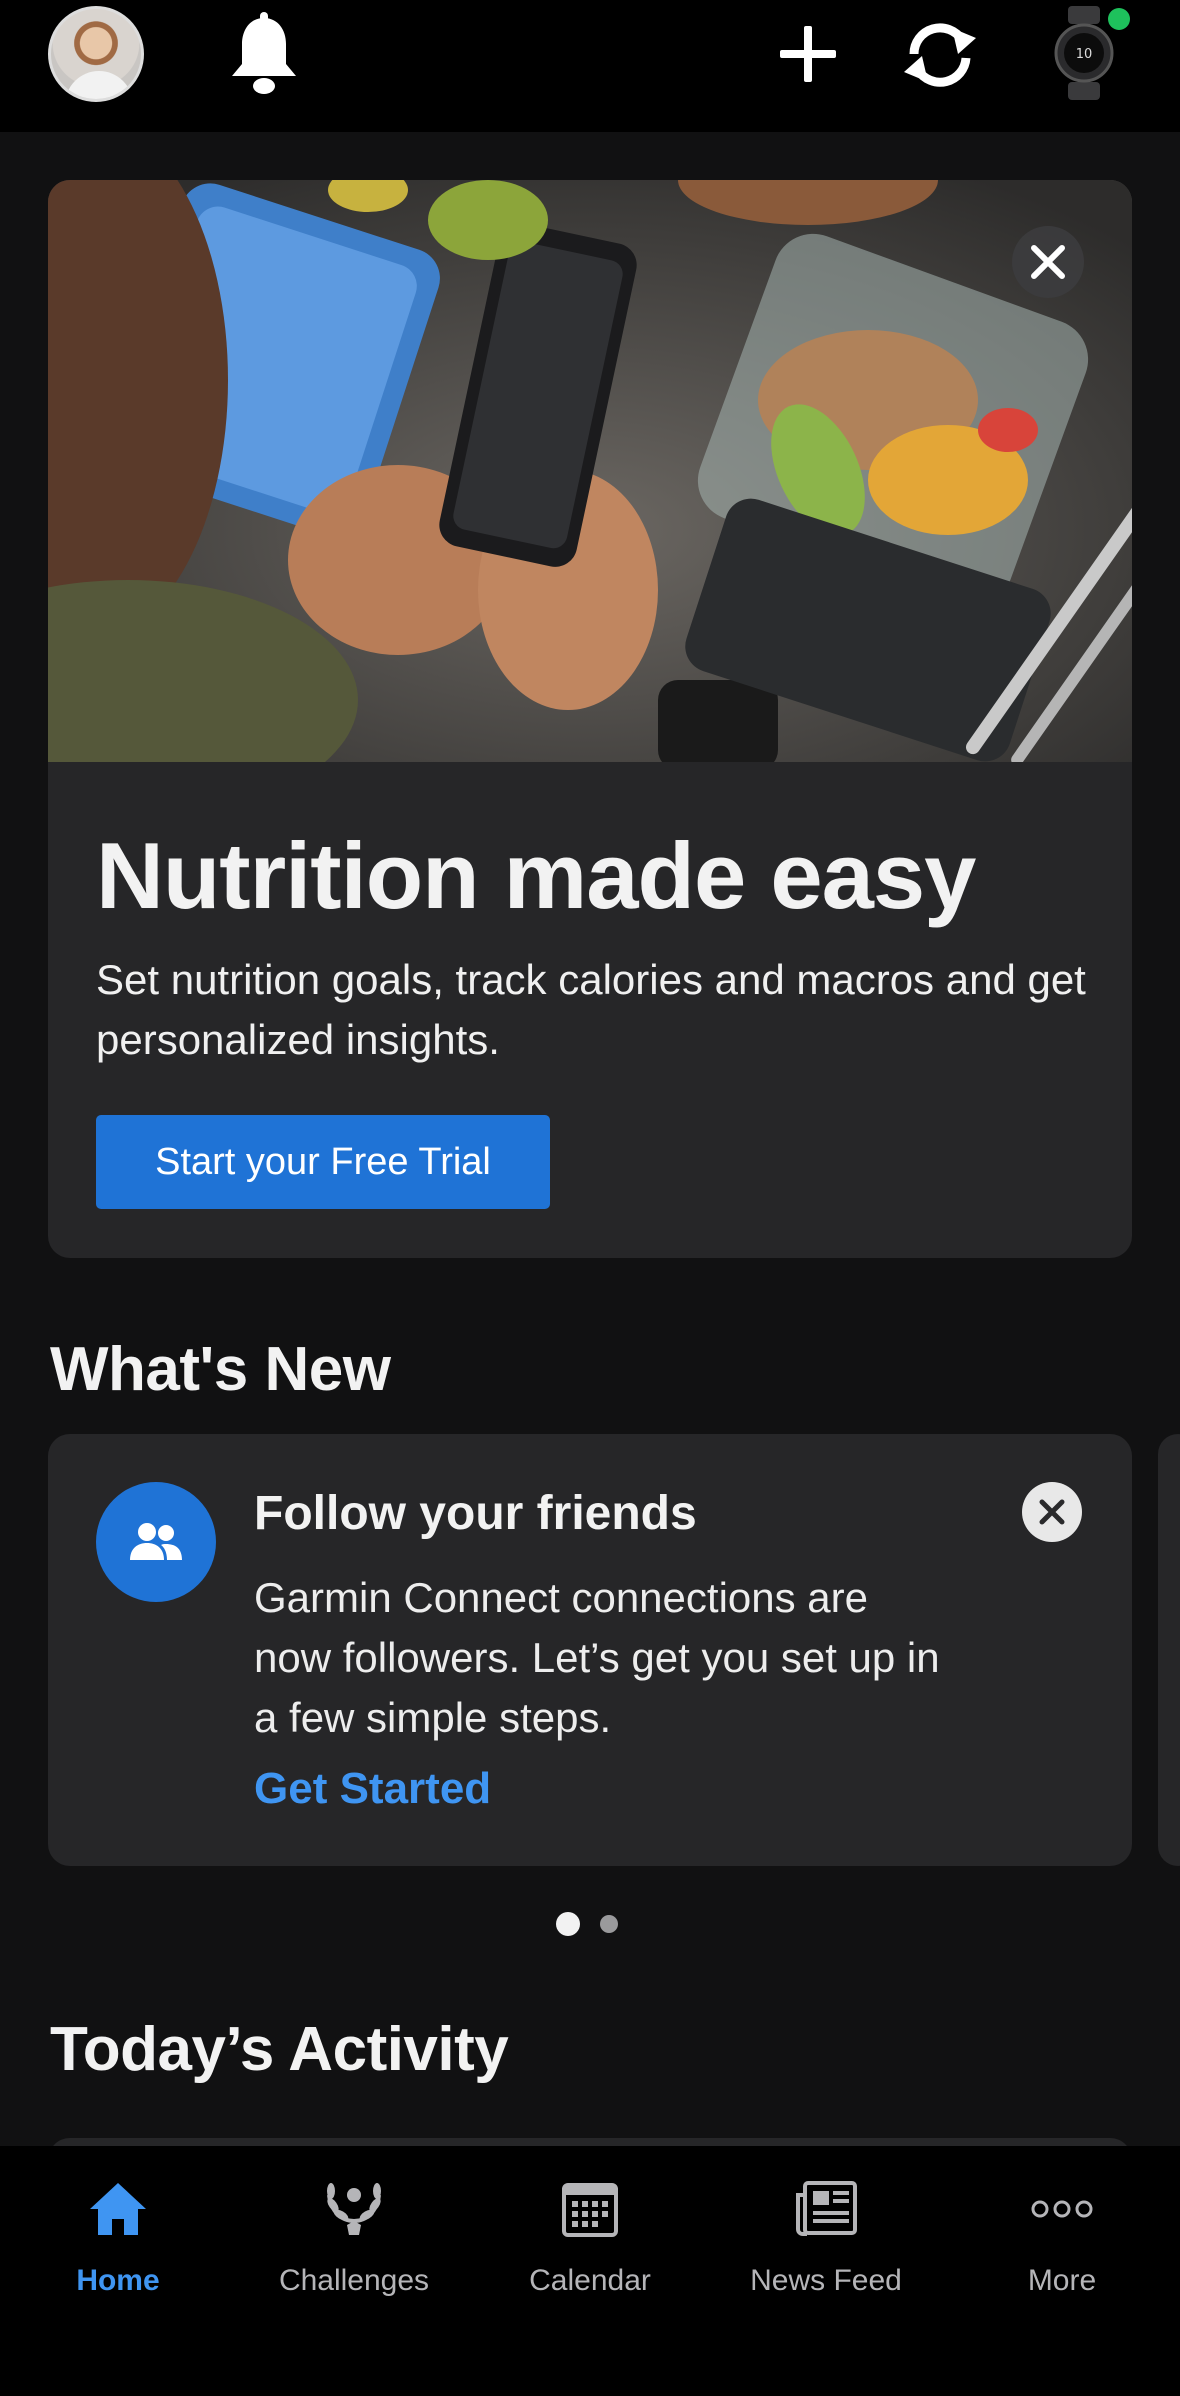 Image resolution: width=1180 pixels, height=2396 pixels. Describe the element at coordinates (940, 57) in the screenshot. I see `sync-icon` at that location.